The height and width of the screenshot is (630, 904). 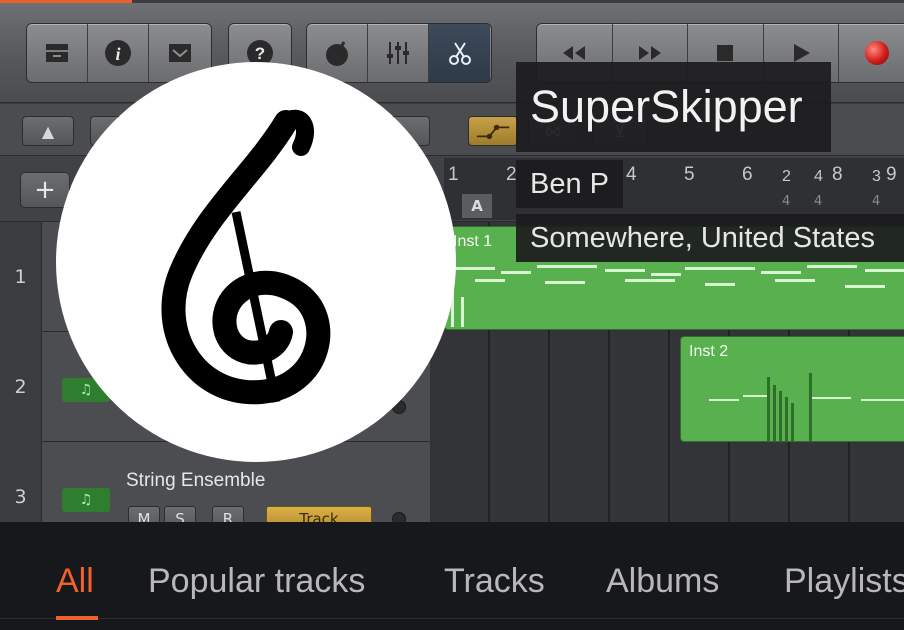 What do you see at coordinates (876, 176) in the screenshot?
I see `ruler-label: 3` at bounding box center [876, 176].